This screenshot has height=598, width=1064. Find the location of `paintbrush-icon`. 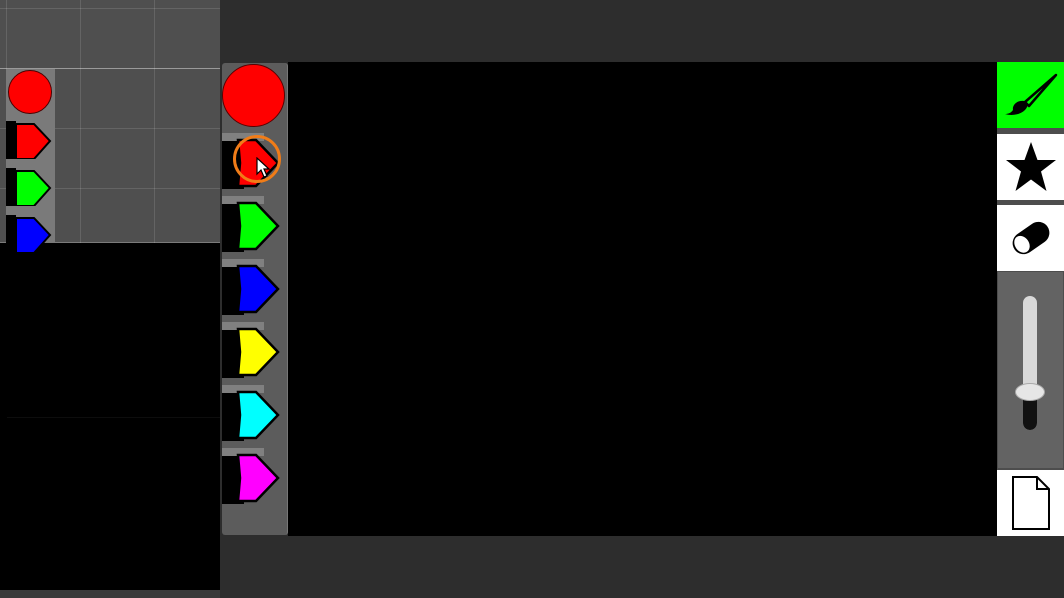

paintbrush-icon is located at coordinates (1030, 94).